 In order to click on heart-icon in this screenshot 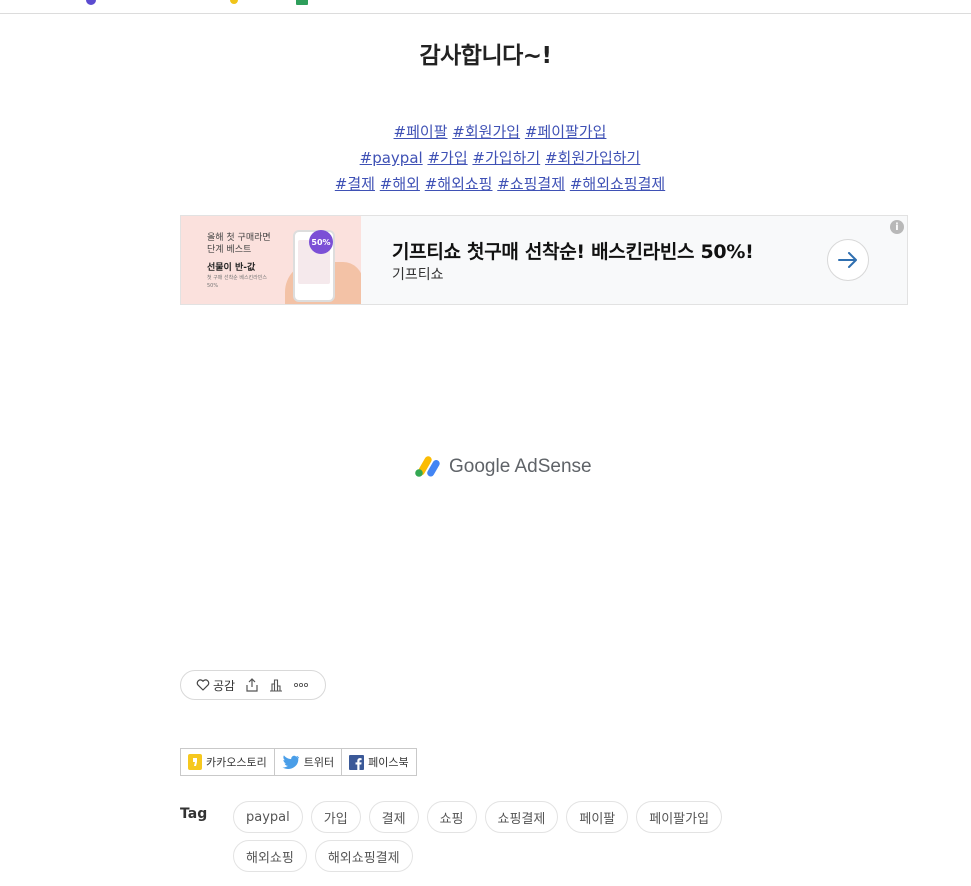, I will do `click(203, 685)`.